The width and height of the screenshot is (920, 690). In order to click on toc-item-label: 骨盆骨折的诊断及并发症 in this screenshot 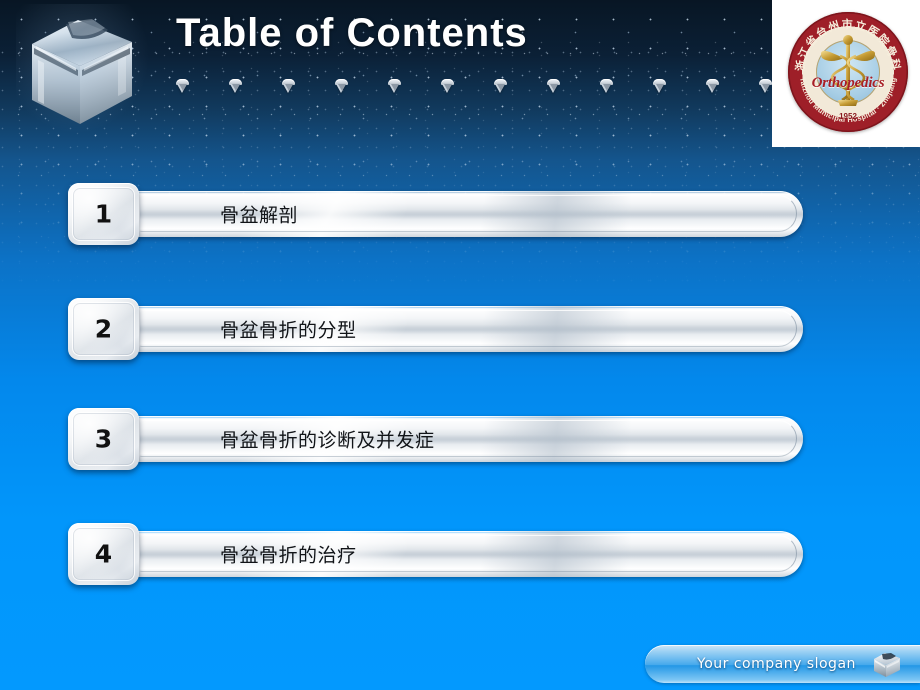, I will do `click(327, 440)`.